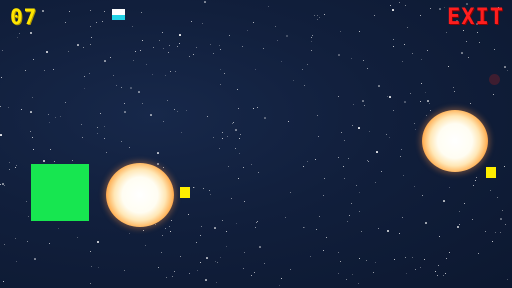  Describe the element at coordinates (475, 18) in the screenshot. I see `exit-button: EXIT` at that location.